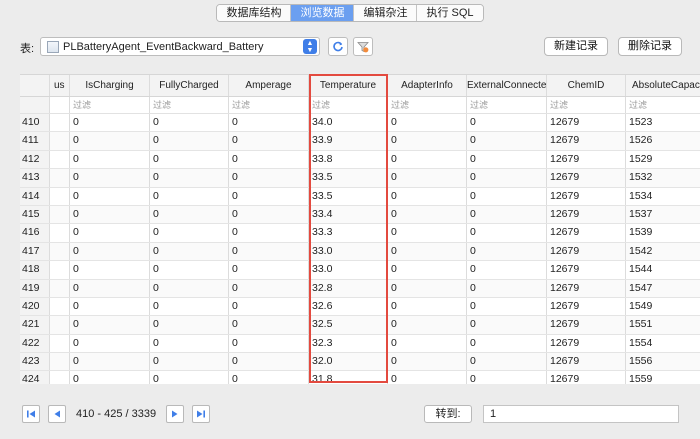  Describe the element at coordinates (363, 46) in the screenshot. I see `clear-filters-button` at that location.